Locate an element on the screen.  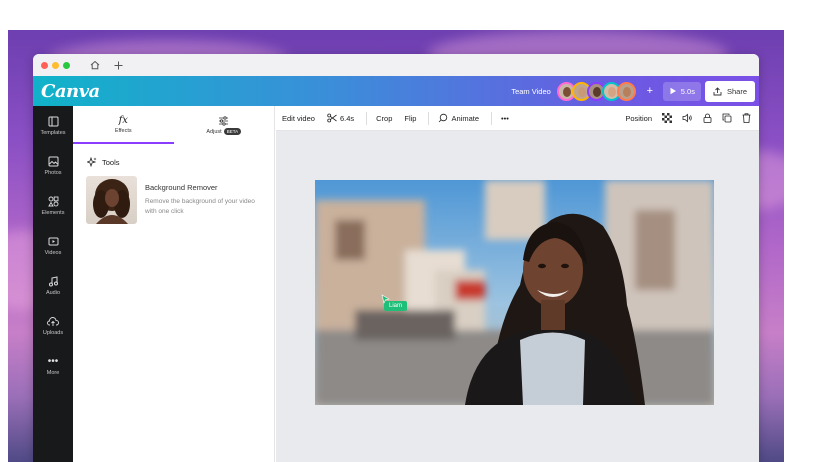
panel-tabs: fx Effects Adjust BETA is located at coordinates (173, 125).